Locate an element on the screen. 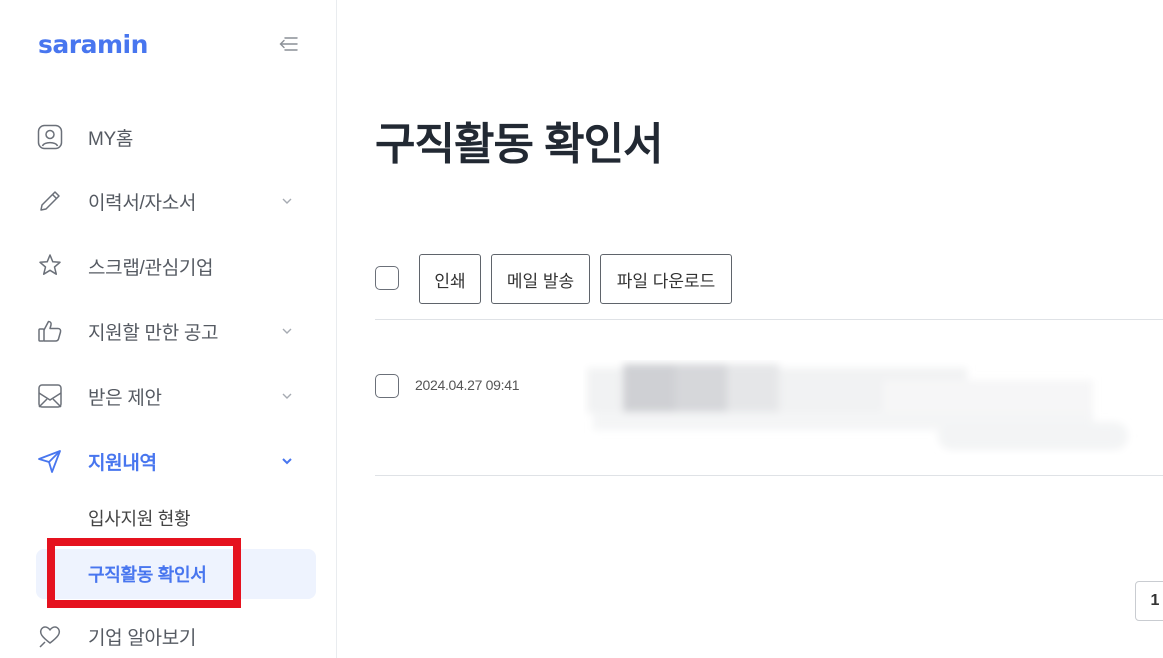 Image resolution: width=1163 pixels, height=658 pixels. sidebar-item-label: 기업 알아보기 is located at coordinates (142, 638).